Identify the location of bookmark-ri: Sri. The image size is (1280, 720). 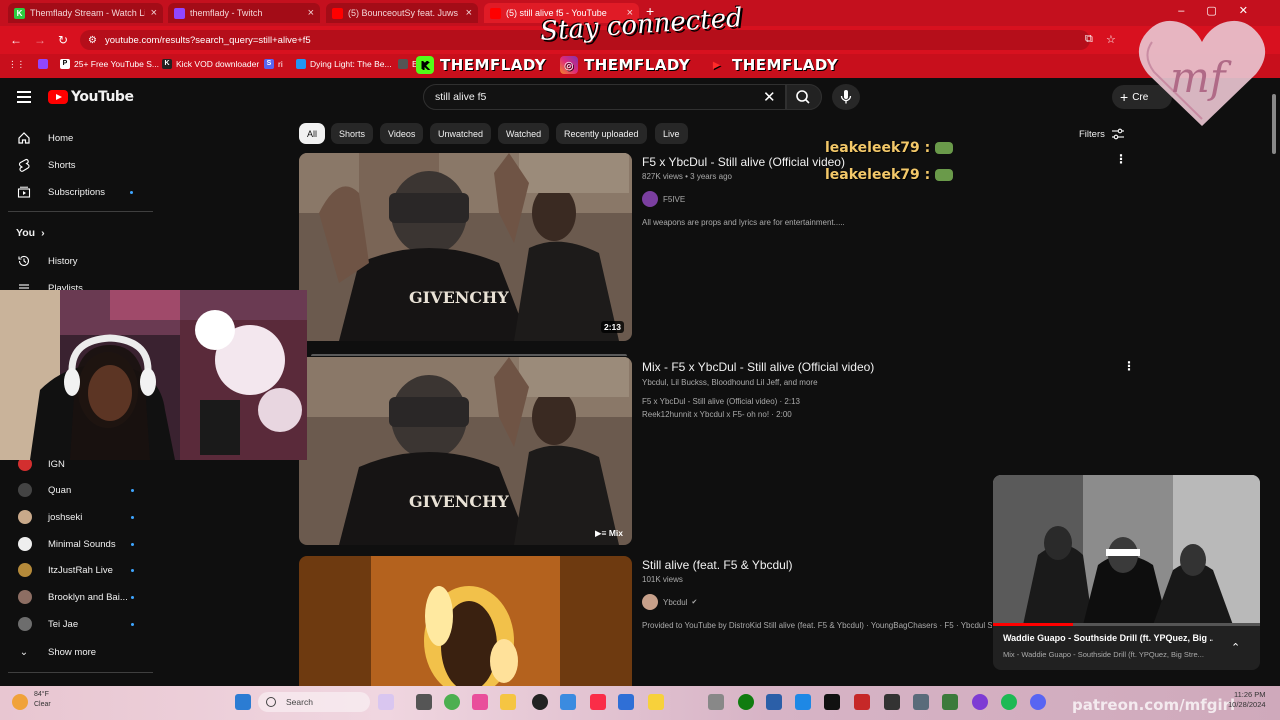
(273, 64).